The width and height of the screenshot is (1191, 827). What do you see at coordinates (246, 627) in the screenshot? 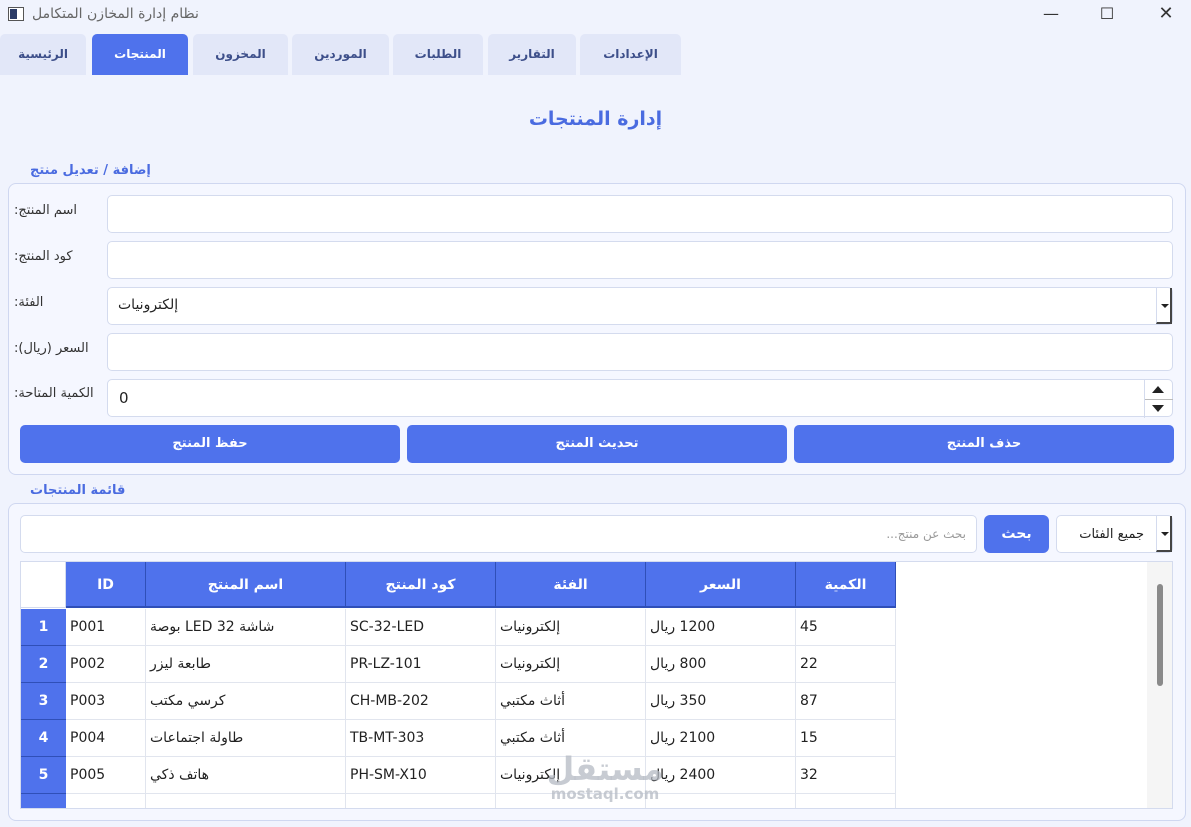
I see `table-cell-name: شاشة LED 32 بوصة` at bounding box center [246, 627].